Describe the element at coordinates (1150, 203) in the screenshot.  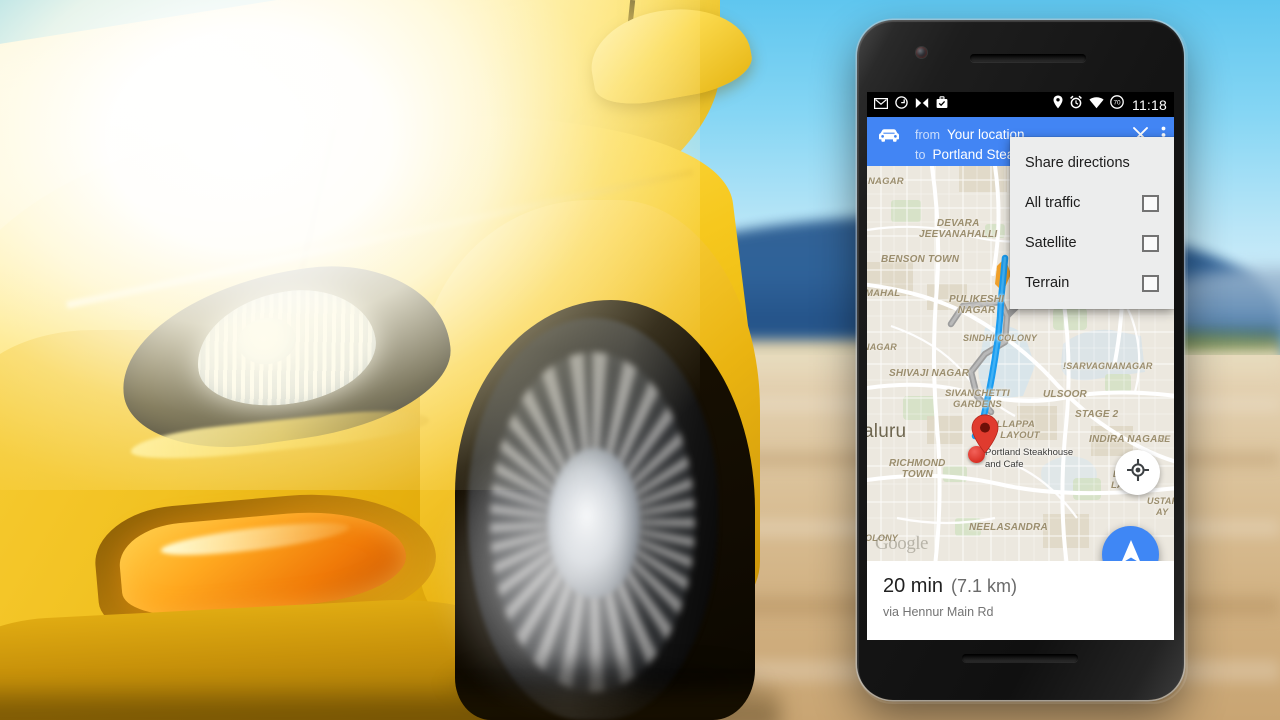
I see `all-traffic-checkbox` at that location.